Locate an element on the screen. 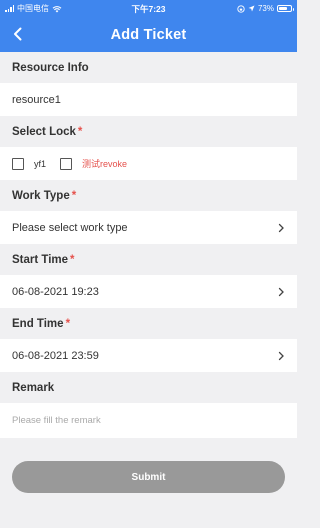  select-lock-heading: Select Lock * is located at coordinates (148, 131).